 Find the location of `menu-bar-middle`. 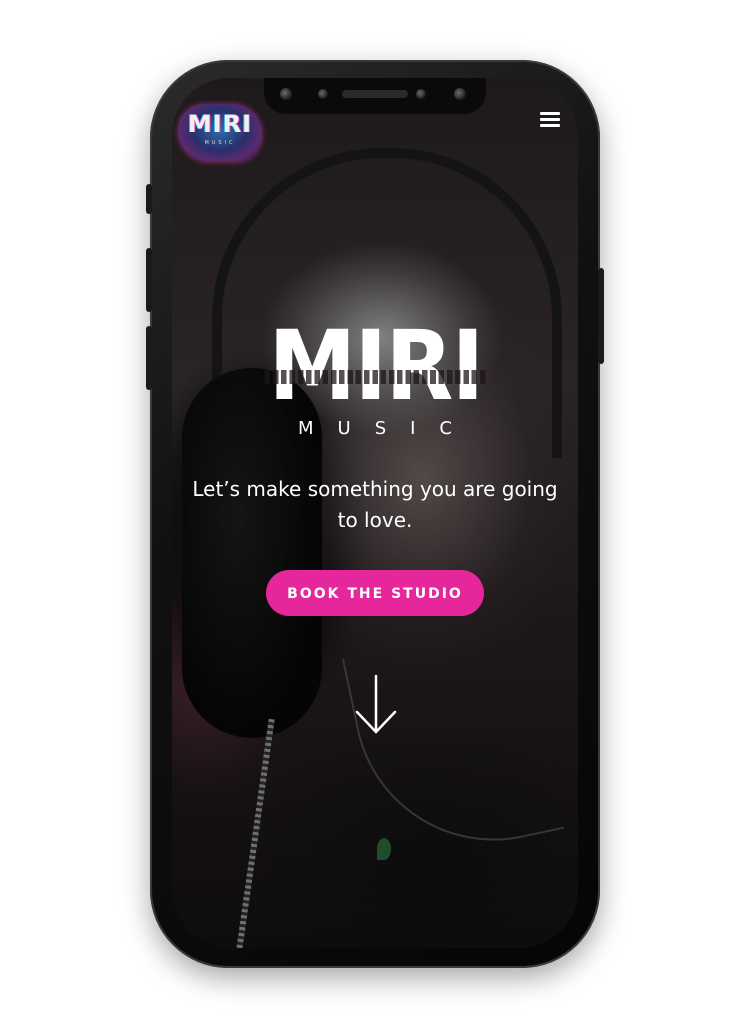

menu-bar-middle is located at coordinates (550, 119).